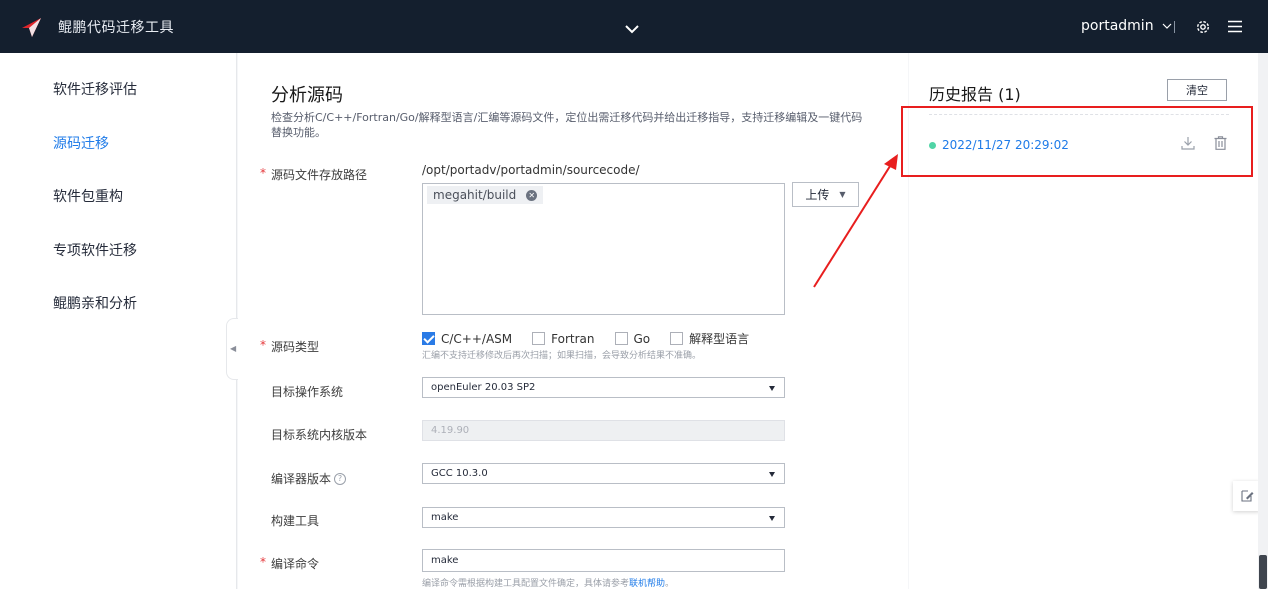 Image resolution: width=1268 pixels, height=589 pixels. What do you see at coordinates (459, 473) in the screenshot?
I see `select-value: GCC 10.3.0` at bounding box center [459, 473].